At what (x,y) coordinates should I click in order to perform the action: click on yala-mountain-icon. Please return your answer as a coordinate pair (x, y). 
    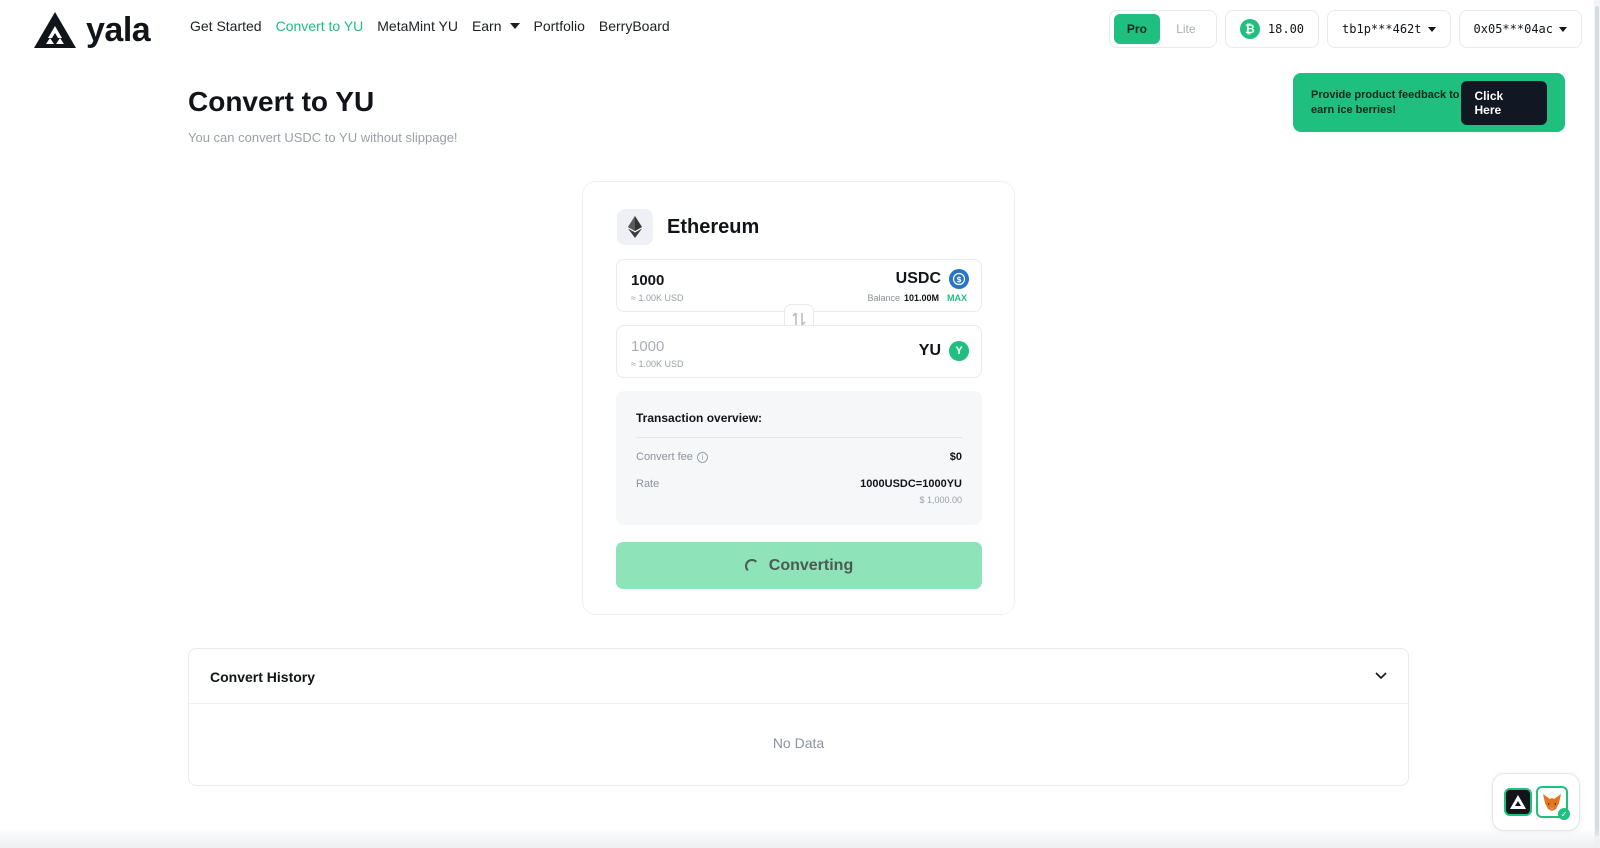
    Looking at the image, I should click on (55, 30).